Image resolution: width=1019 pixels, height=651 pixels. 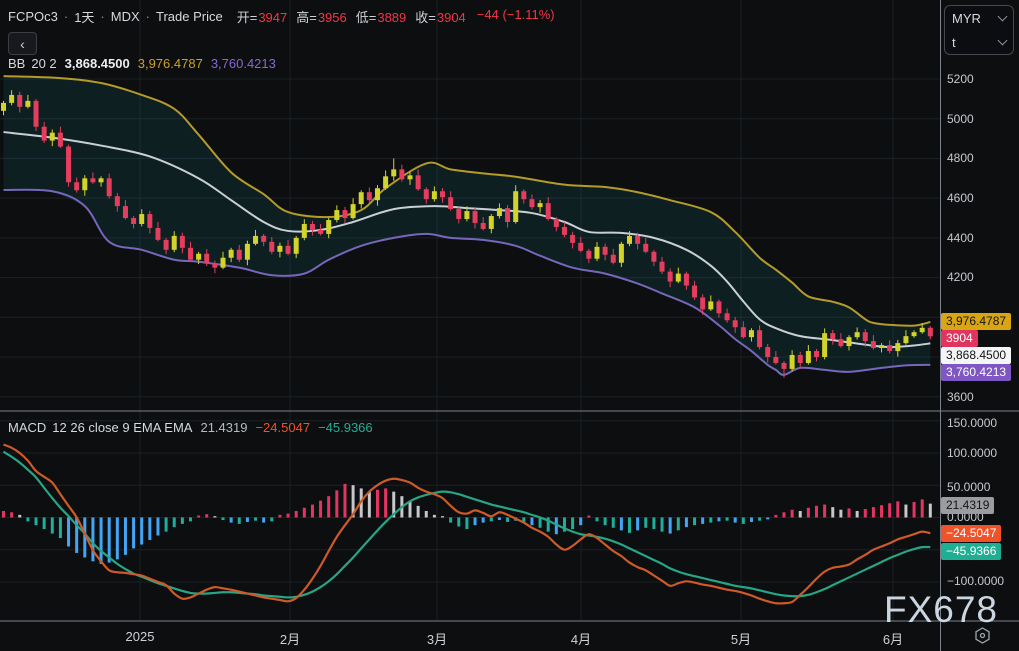 I want to click on bb-name: BB, so click(x=16, y=63).